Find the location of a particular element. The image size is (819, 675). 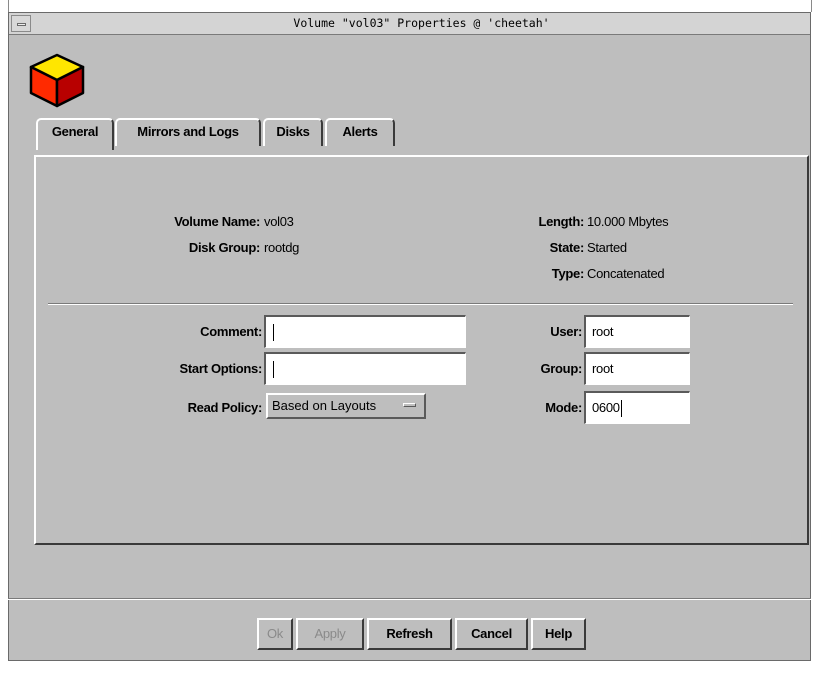

volume-cube-icon is located at coordinates (57, 80).